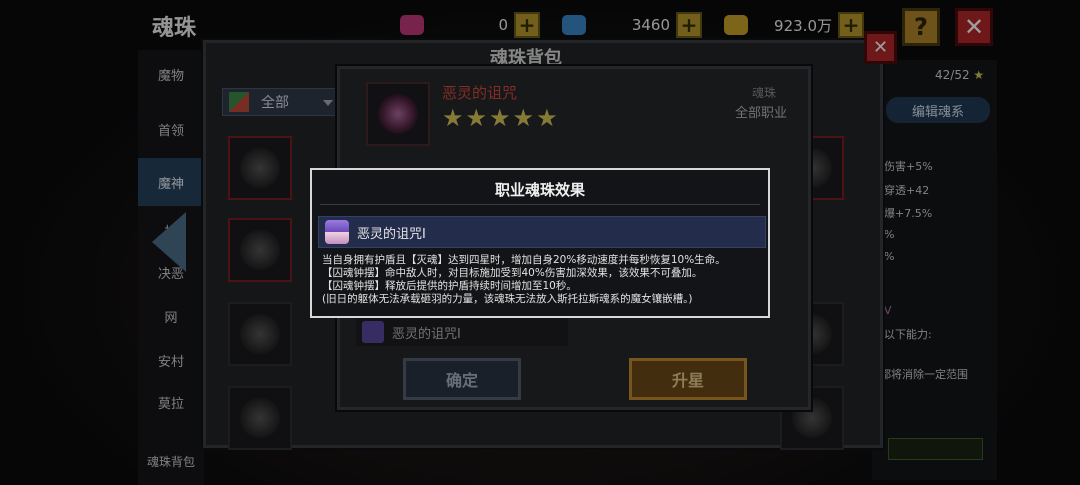 This screenshot has height=485, width=1080. Describe the element at coordinates (539, 190) in the screenshot. I see `modal-title: 职业魂珠效果` at that location.